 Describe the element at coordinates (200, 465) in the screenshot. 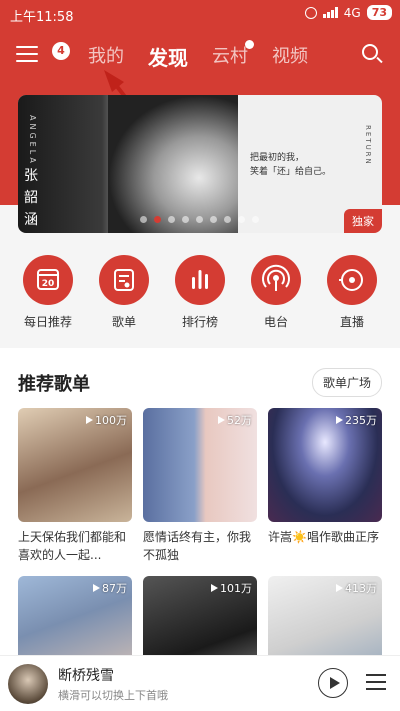

I see `playlist-cover: 52万` at that location.